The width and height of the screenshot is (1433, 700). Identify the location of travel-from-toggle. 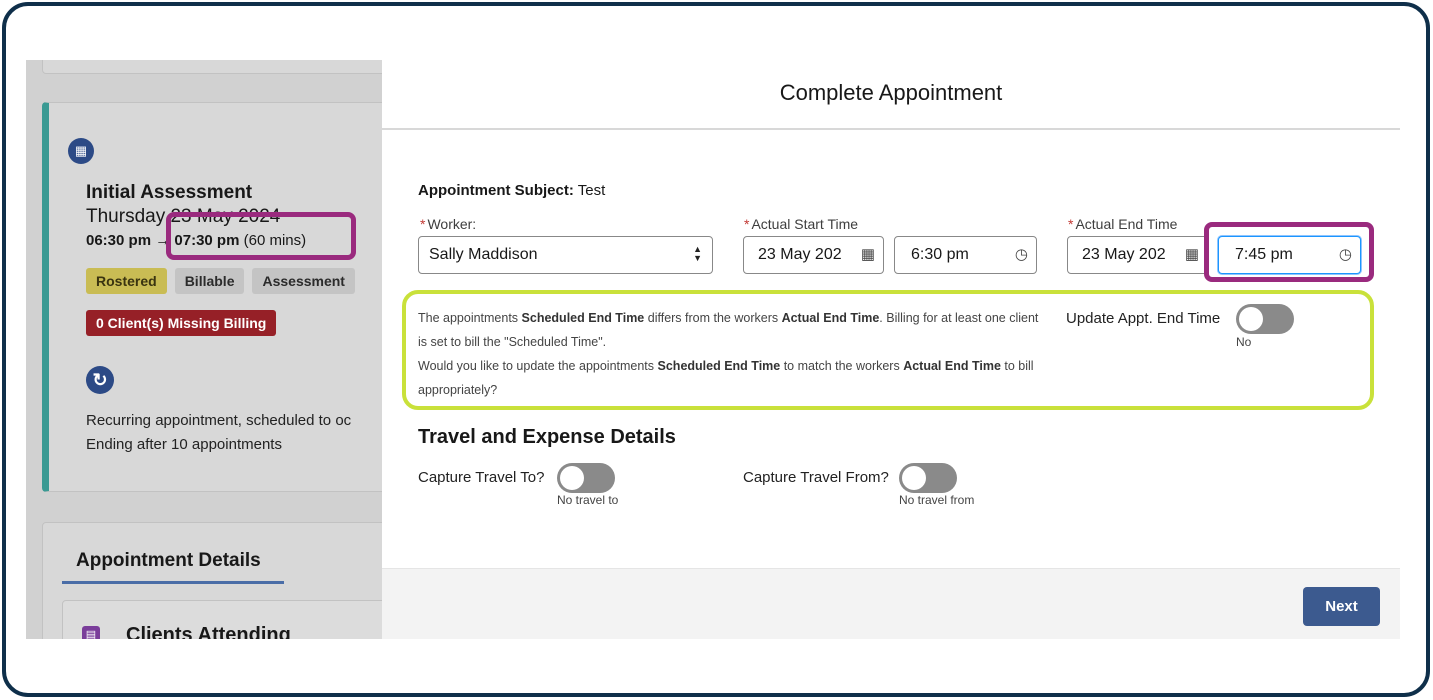
(928, 478).